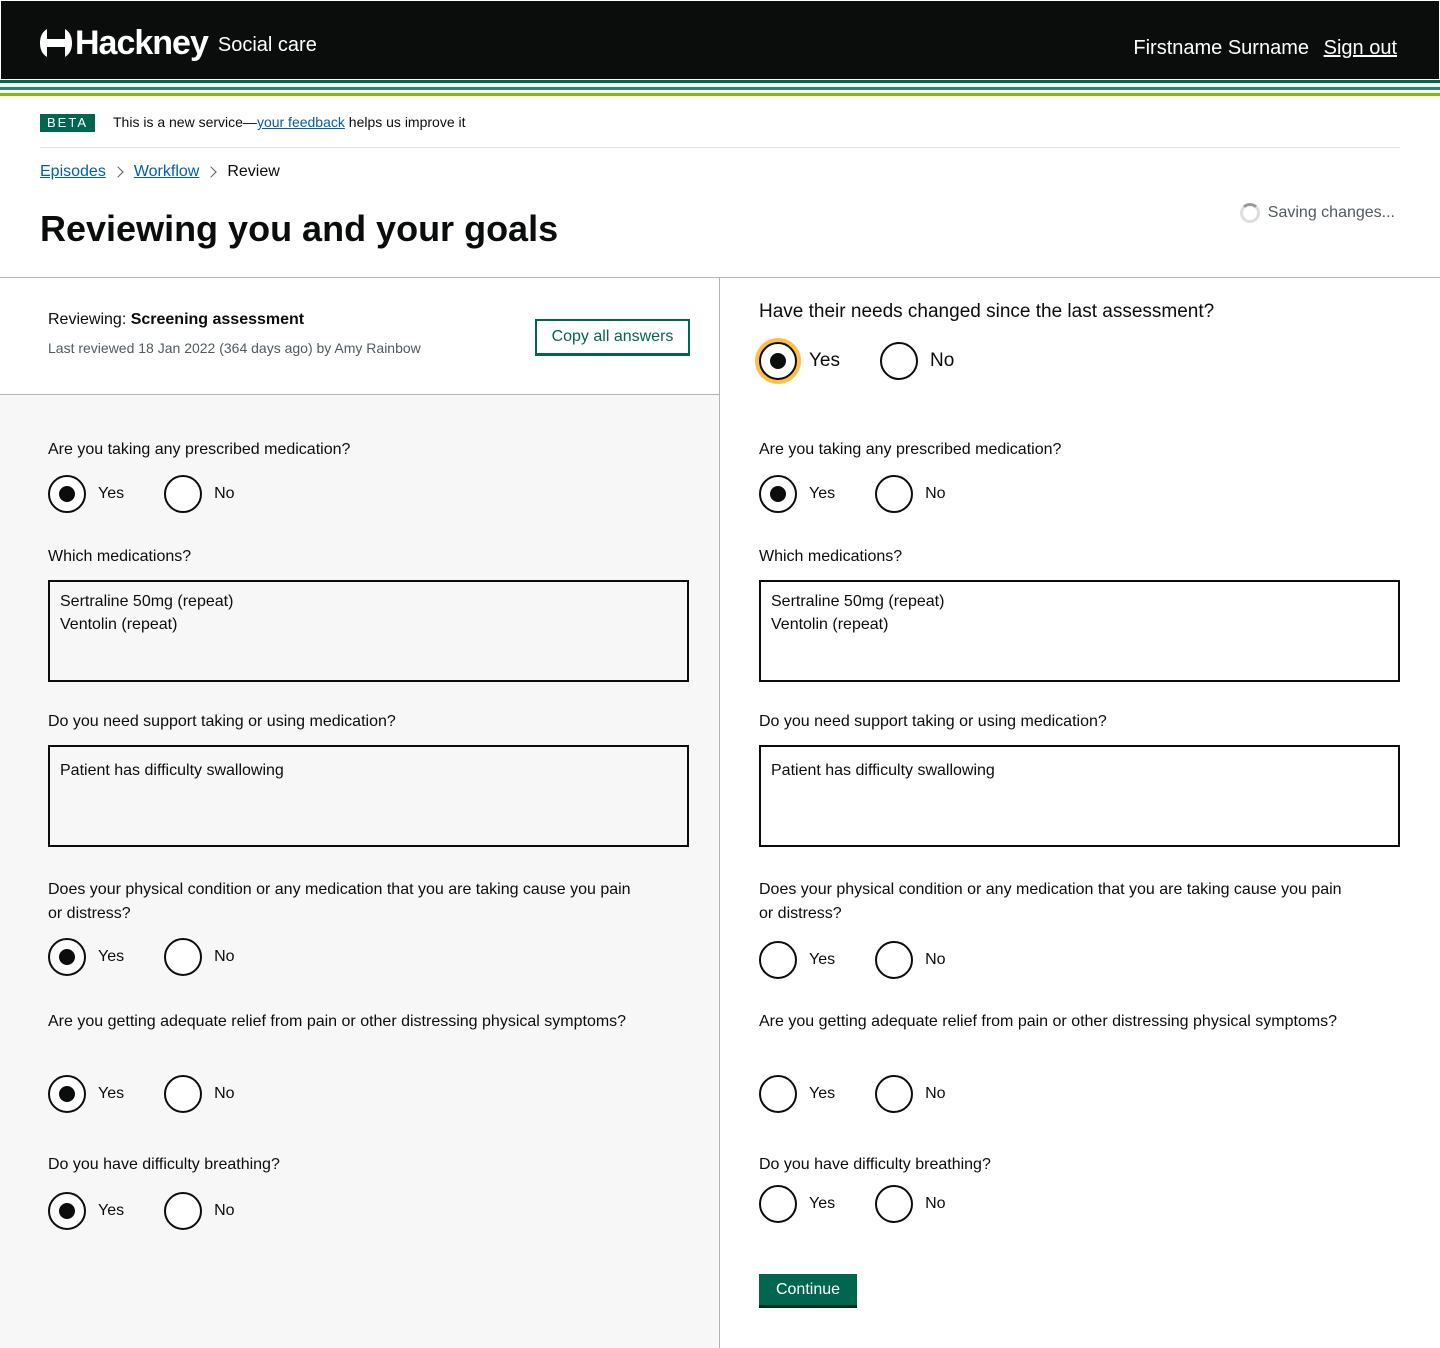 The height and width of the screenshot is (1348, 1440). What do you see at coordinates (808, 1291) in the screenshot?
I see `continue-button: Continue` at bounding box center [808, 1291].